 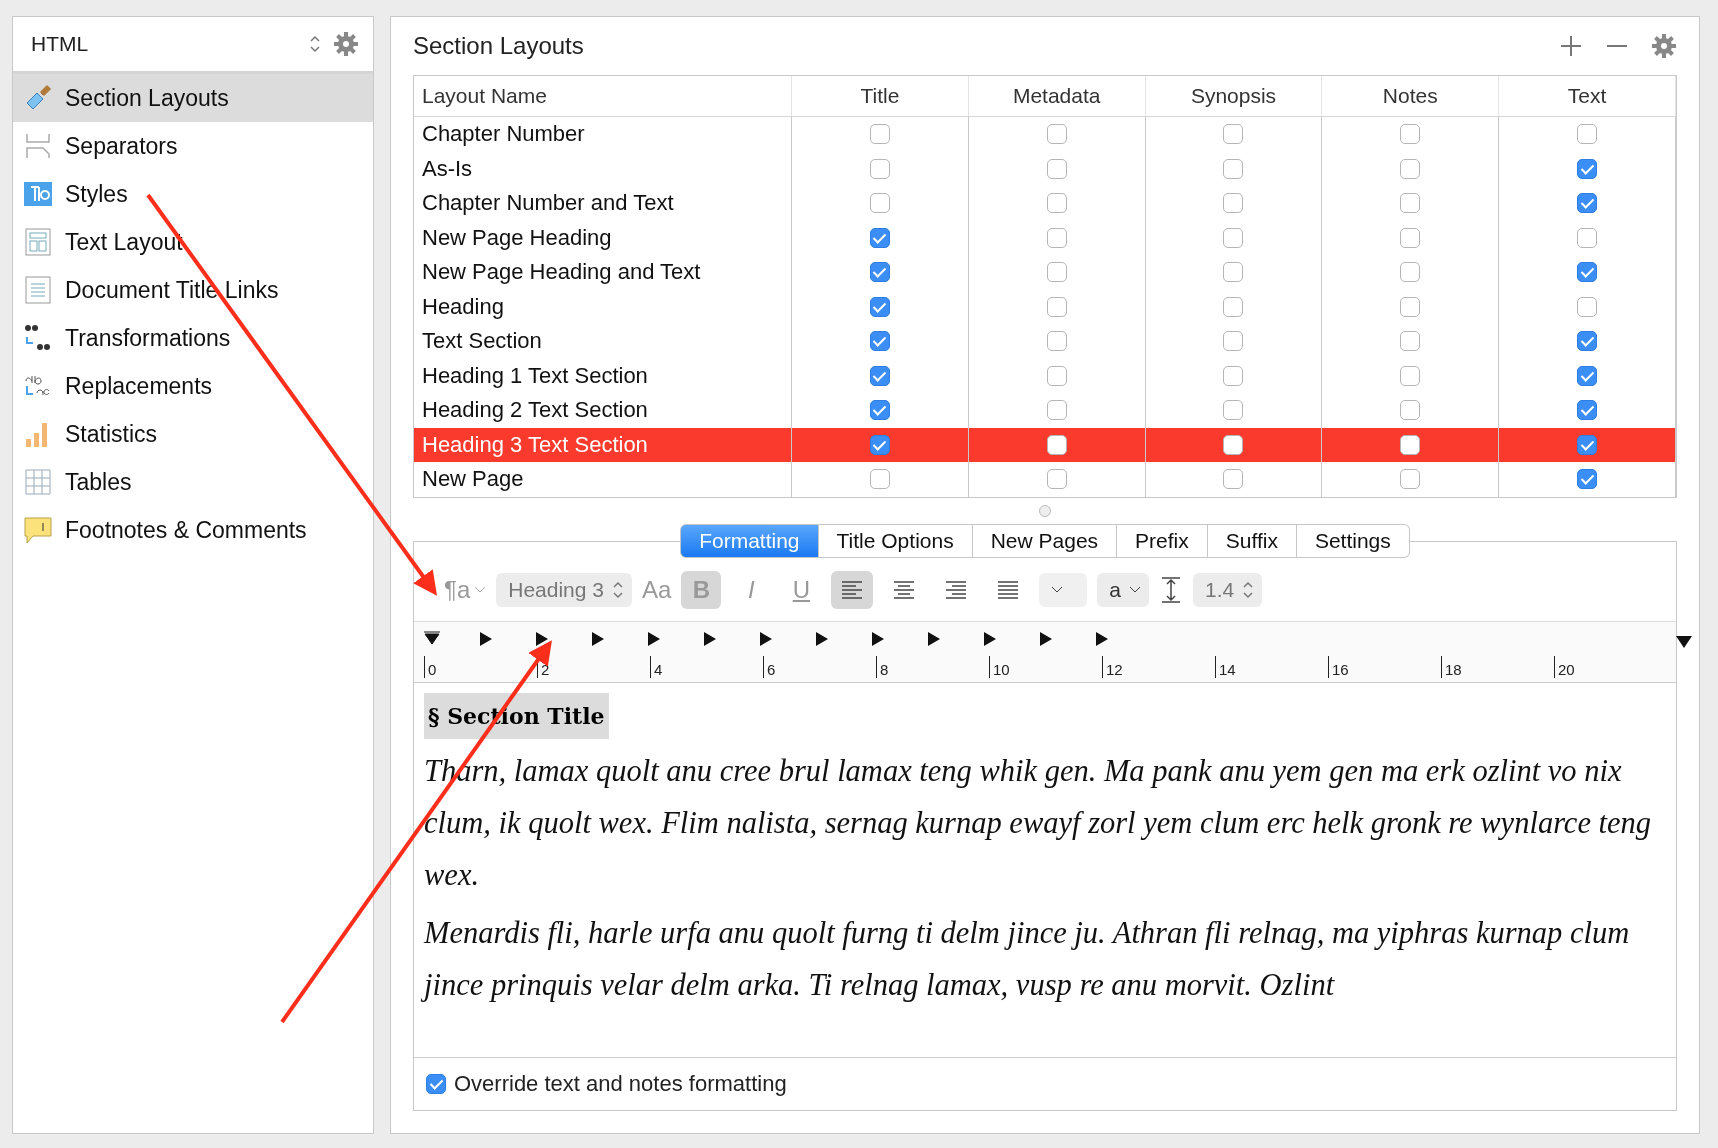 I want to click on ruler-number: 4, so click(x=706, y=666).